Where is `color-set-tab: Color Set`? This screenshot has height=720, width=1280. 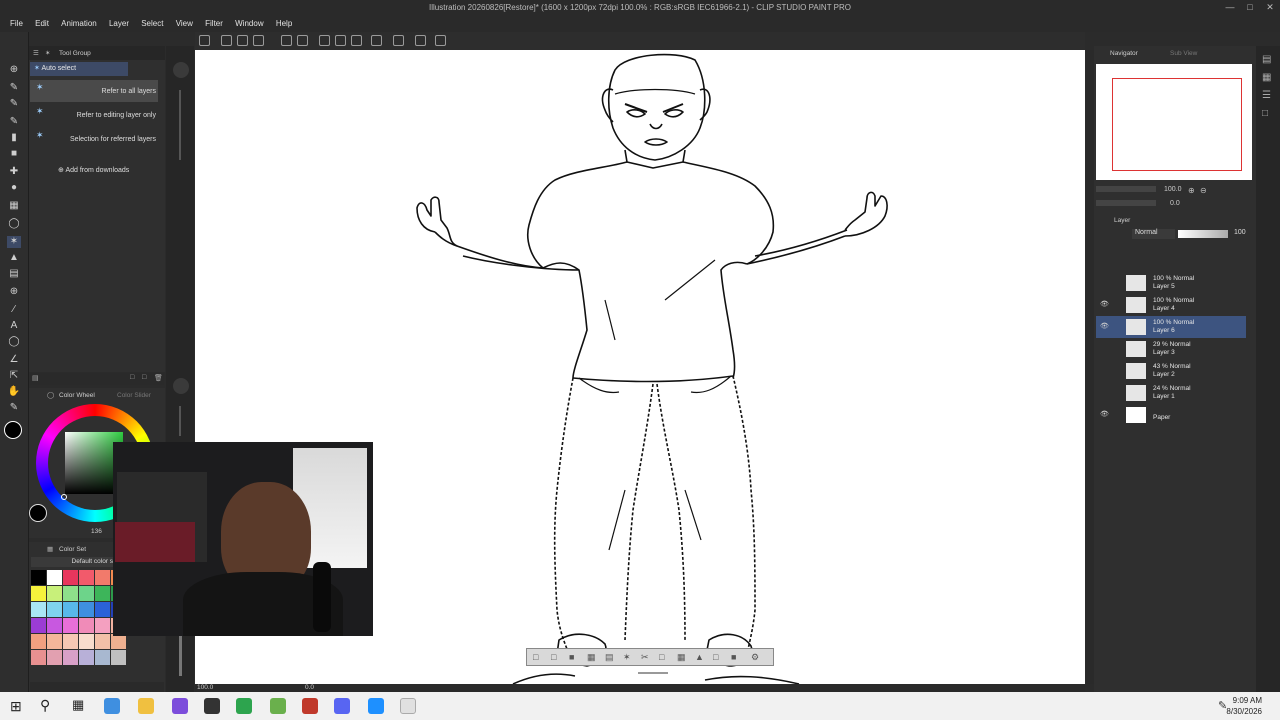
color-set-tab: Color Set is located at coordinates (72, 549).